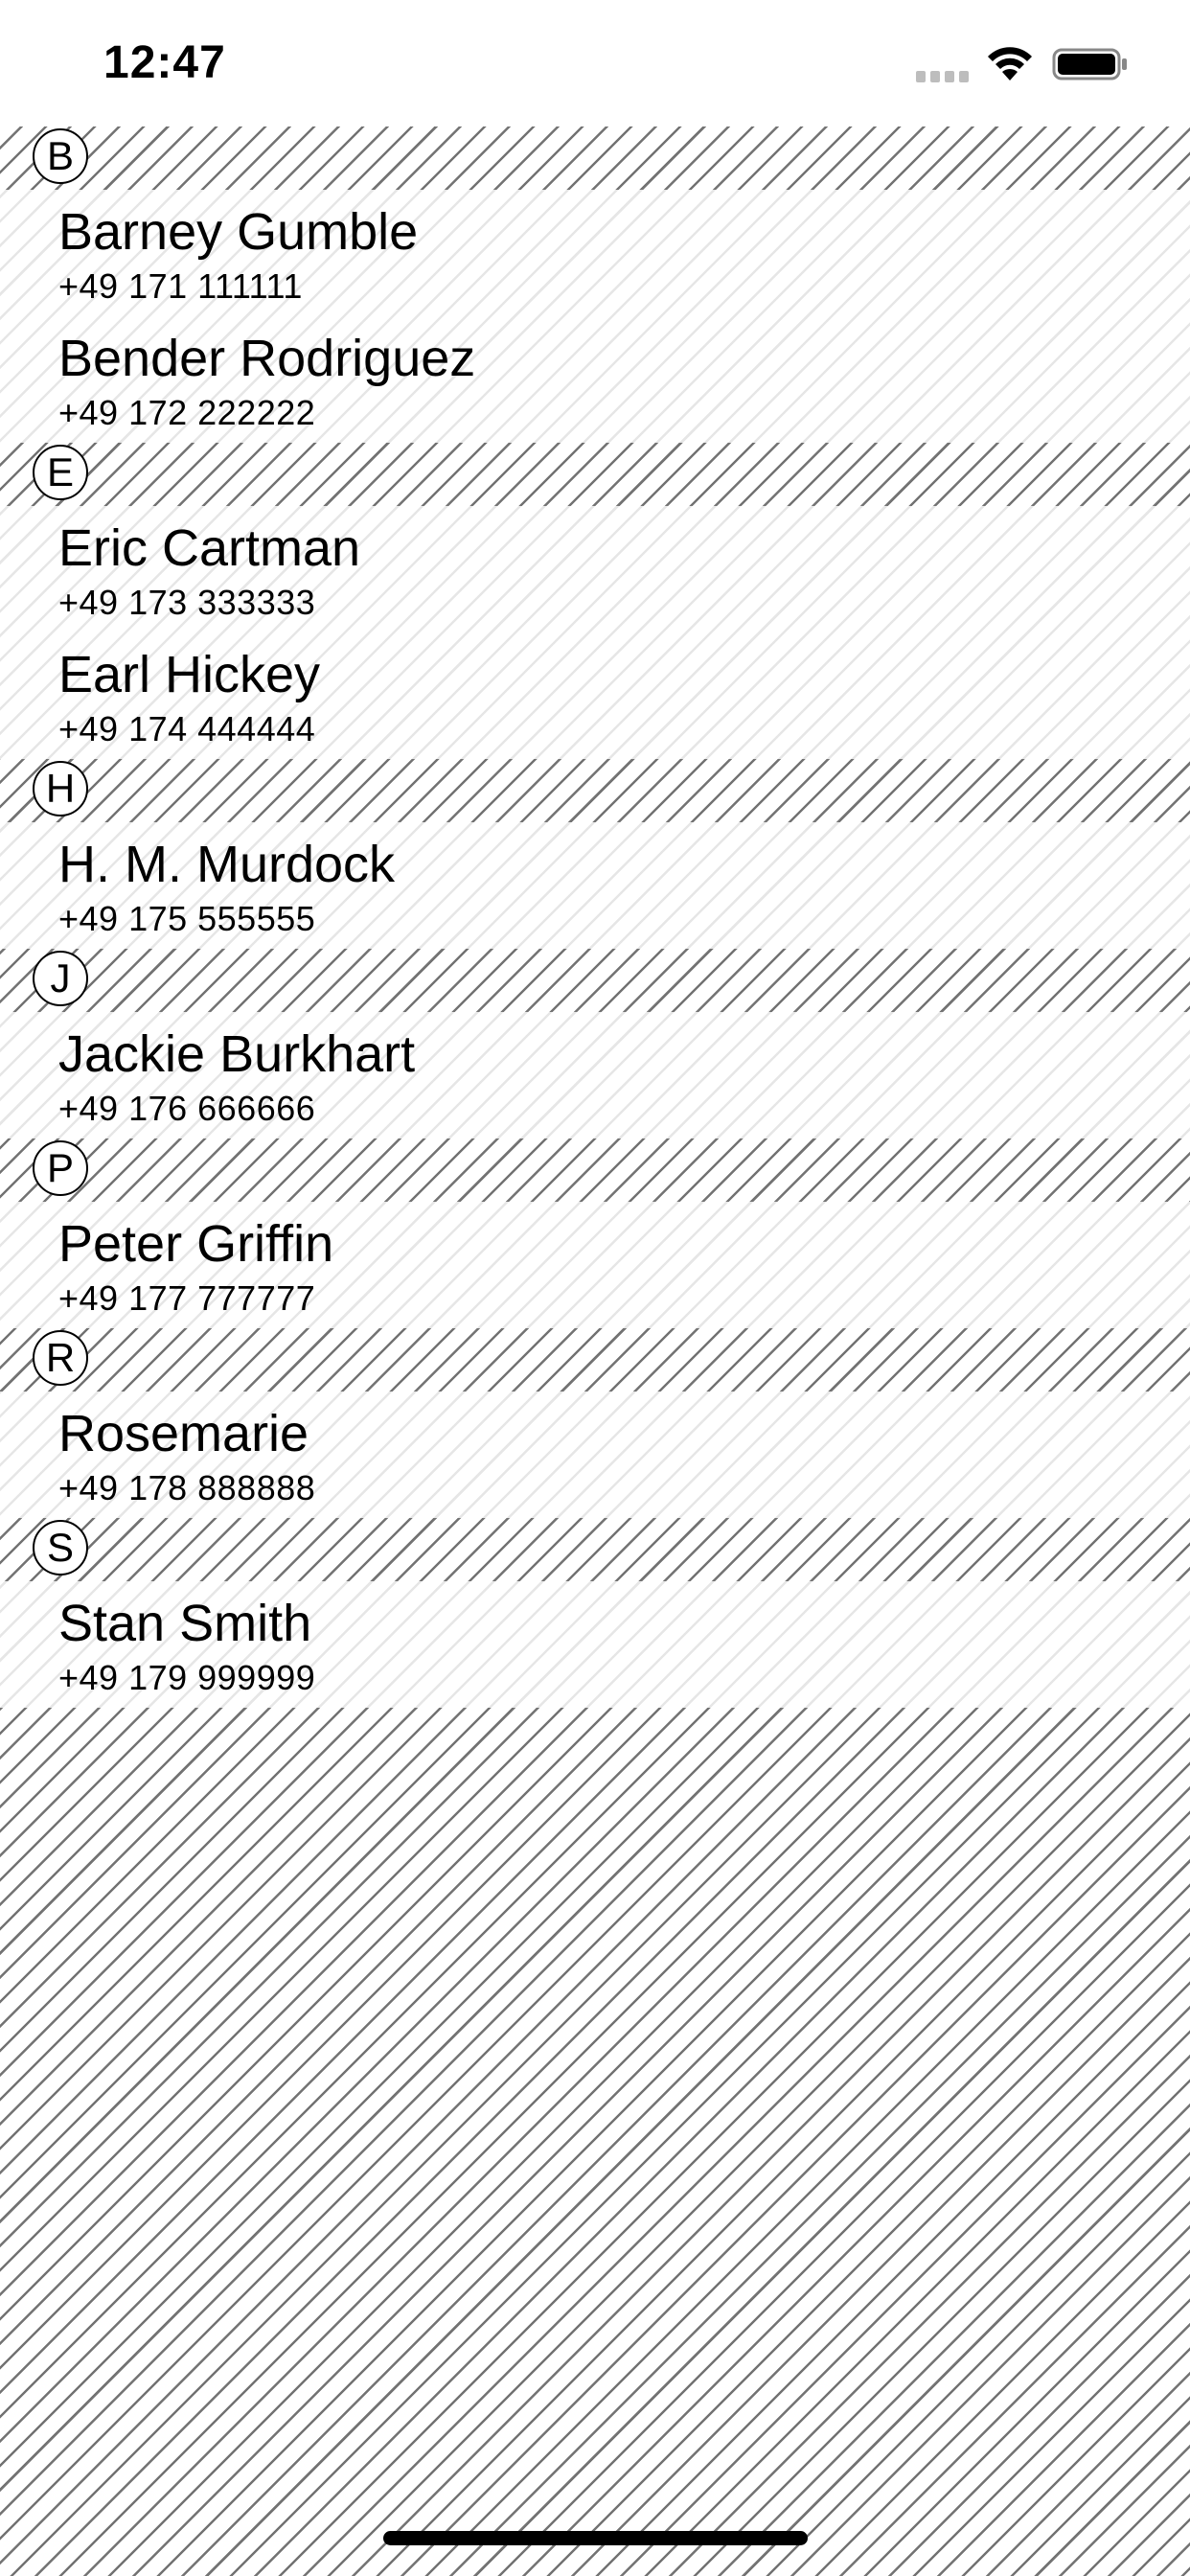 The width and height of the screenshot is (1190, 2576). What do you see at coordinates (60, 1358) in the screenshot?
I see `section-letter-badge: R` at bounding box center [60, 1358].